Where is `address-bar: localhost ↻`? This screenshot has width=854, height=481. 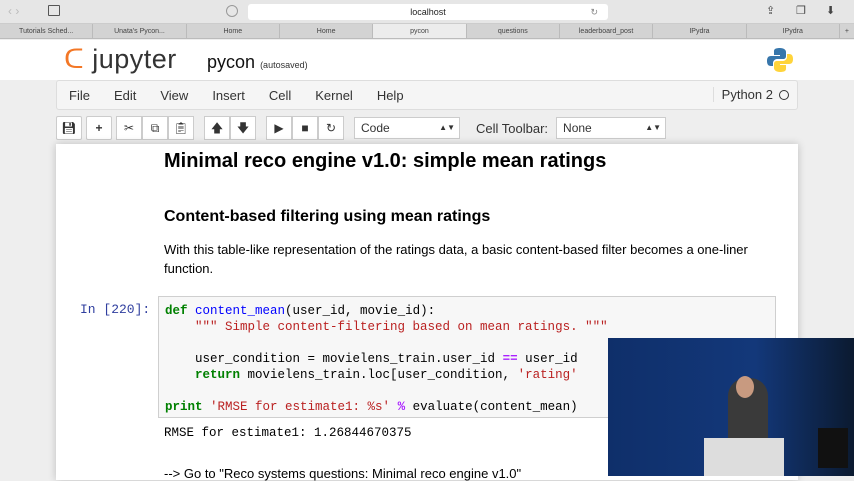 address-bar: localhost ↻ is located at coordinates (428, 12).